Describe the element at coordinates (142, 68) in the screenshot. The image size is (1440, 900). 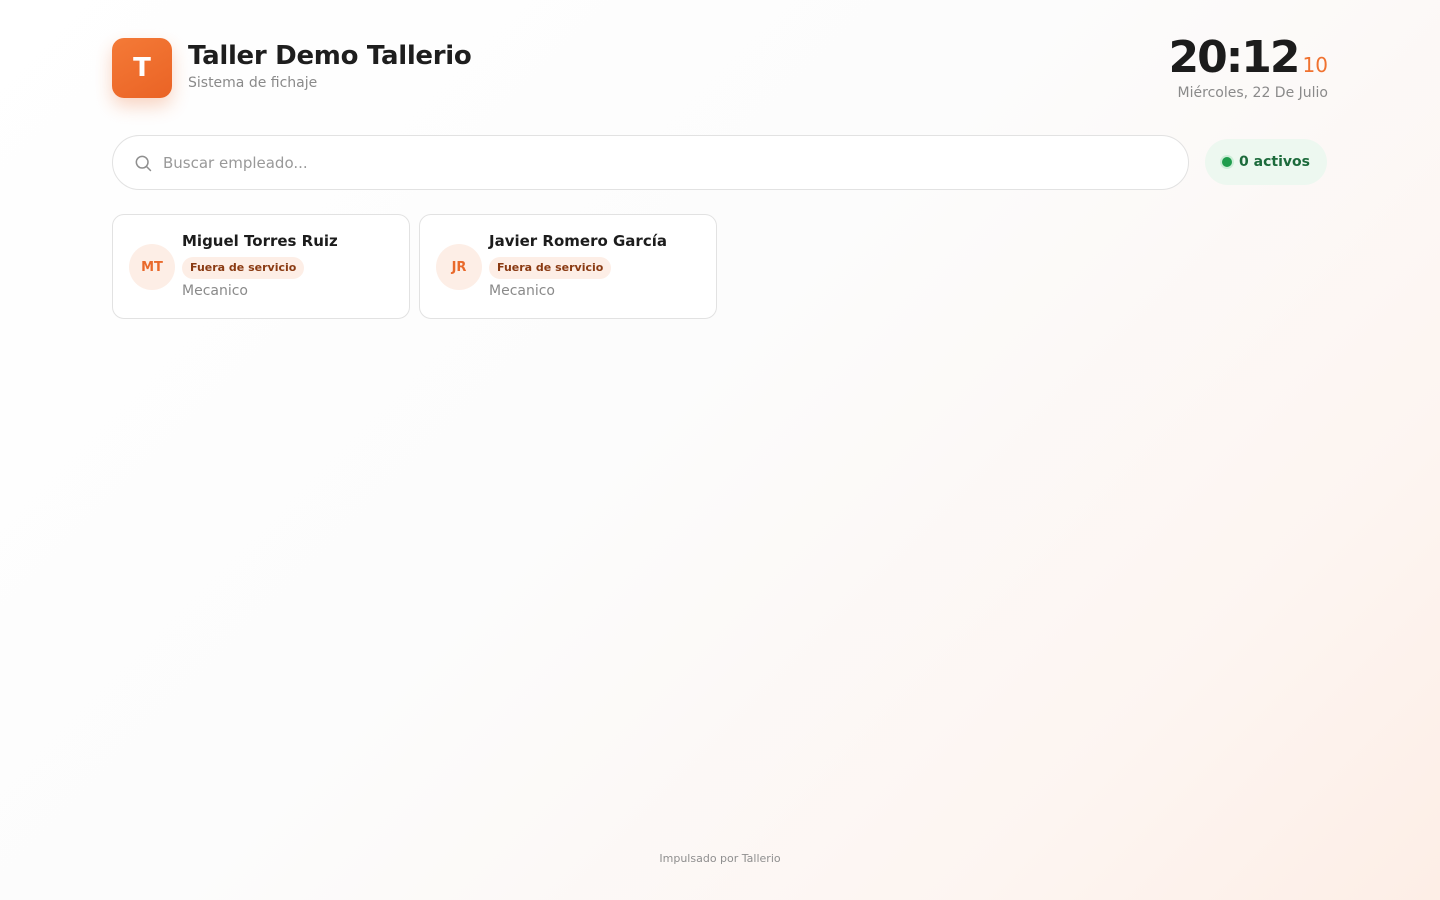
I see `app-logo: T` at that location.